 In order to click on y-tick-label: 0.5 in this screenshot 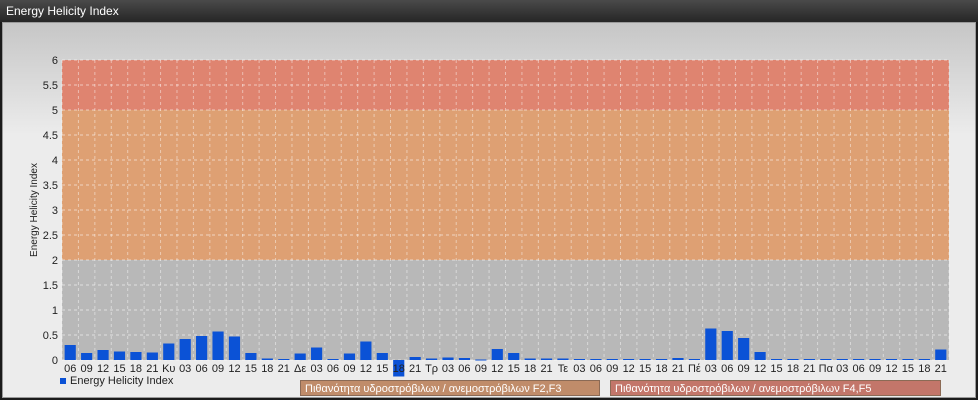, I will do `click(50, 336)`.